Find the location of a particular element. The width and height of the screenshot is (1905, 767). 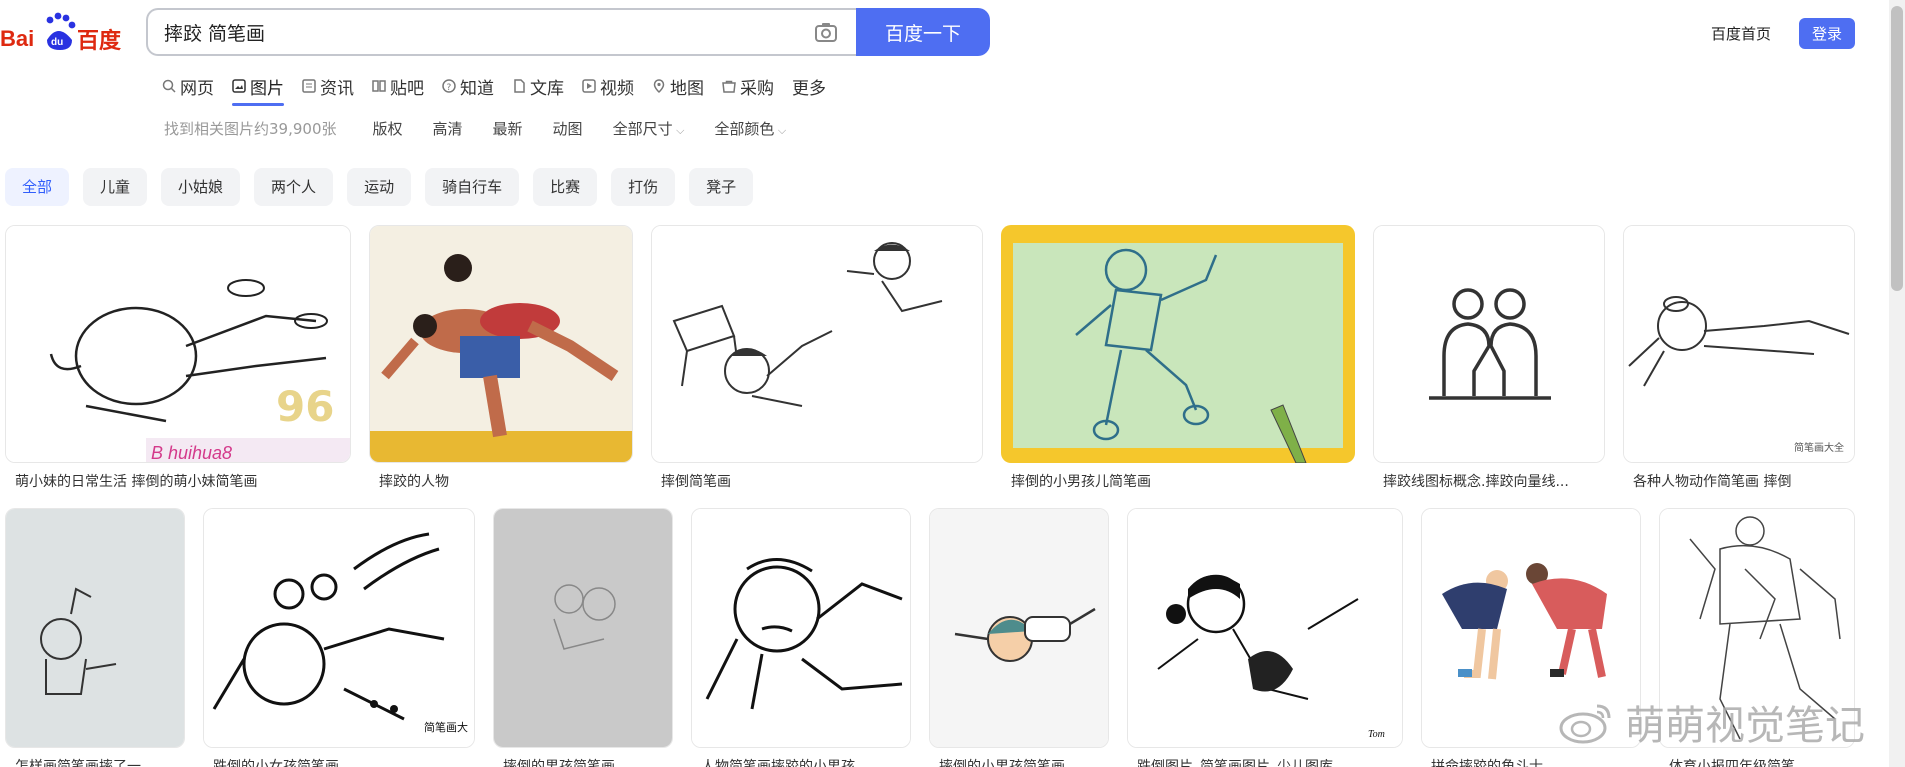

image-result: Tom 跌倒图片_简笔画图片_少儿图库 is located at coordinates (1265, 637).